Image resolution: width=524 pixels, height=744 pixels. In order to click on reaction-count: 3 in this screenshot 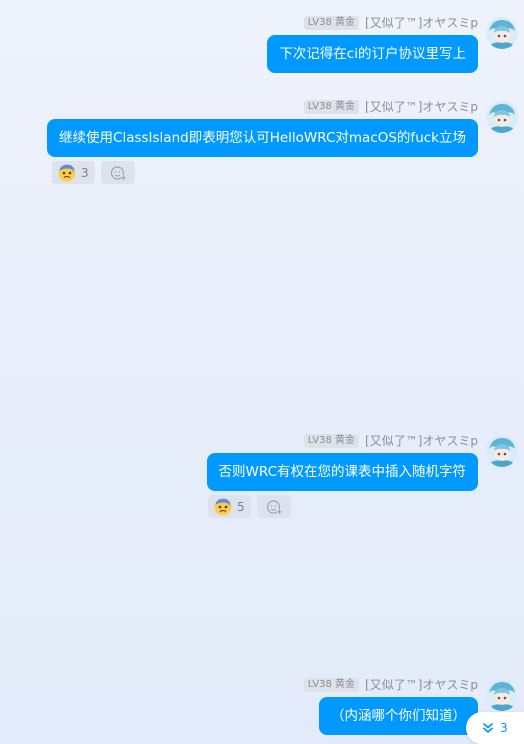, I will do `click(85, 172)`.